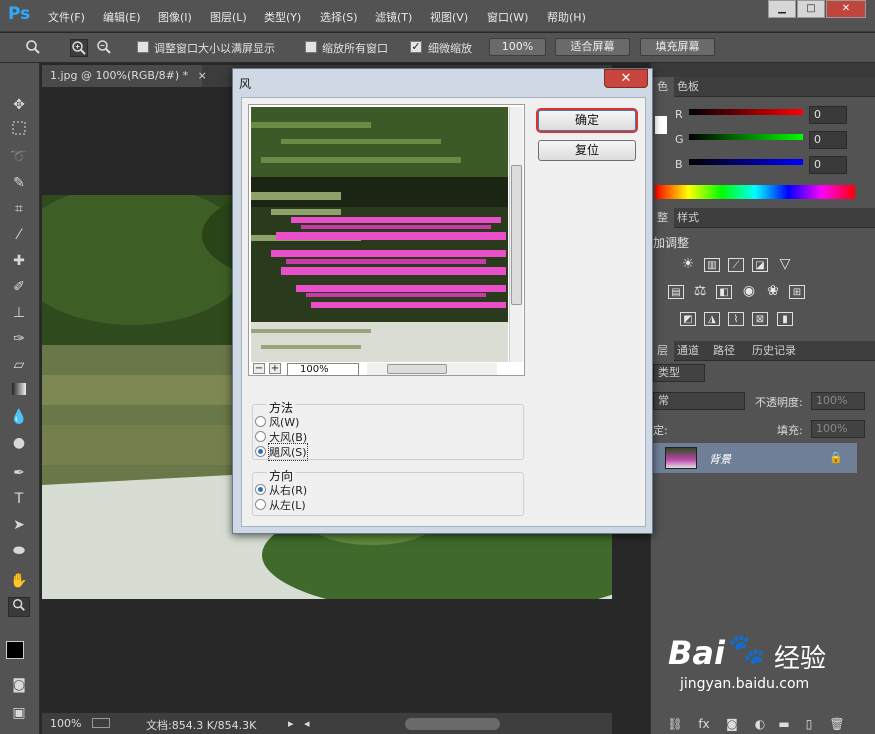 The image size is (875, 734). Describe the element at coordinates (19, 443) in the screenshot. I see `dodge-tool-icon: ●` at that location.